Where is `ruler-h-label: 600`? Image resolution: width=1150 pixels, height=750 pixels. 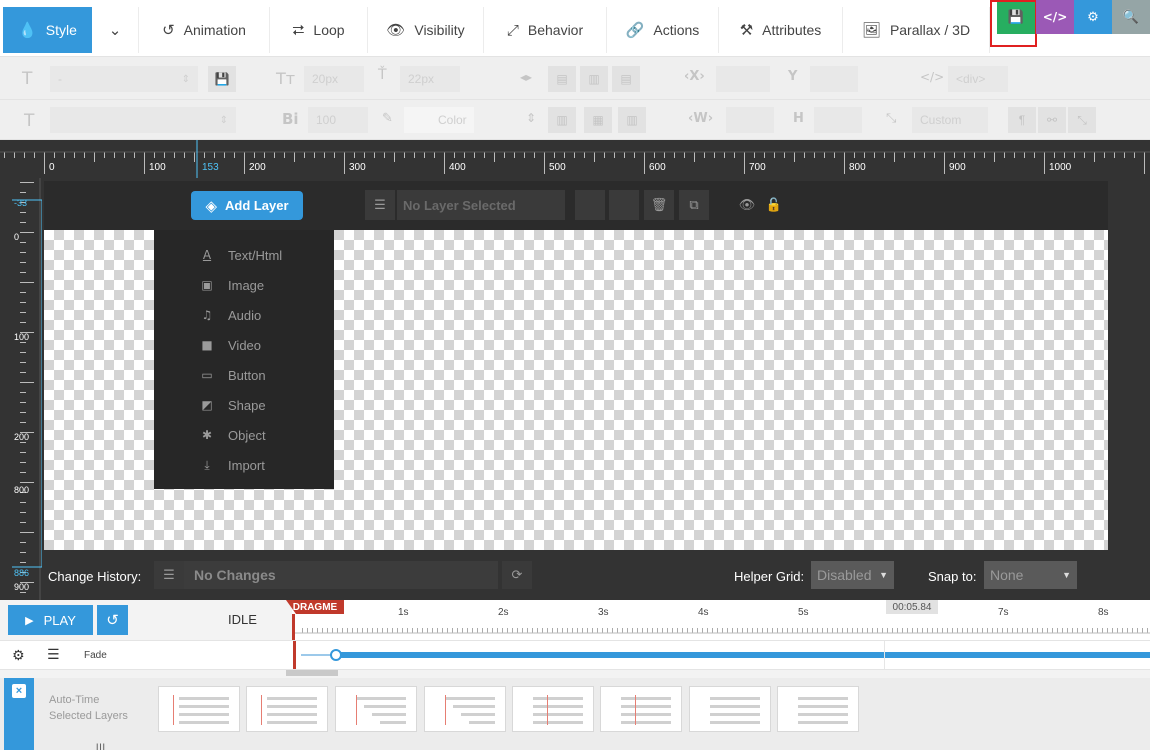
ruler-h-label: 600 is located at coordinates (657, 167).